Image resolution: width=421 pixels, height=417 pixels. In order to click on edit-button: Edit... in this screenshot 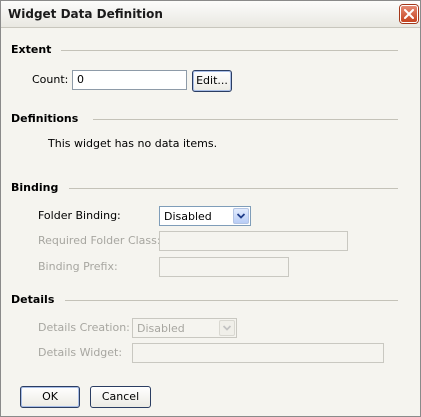, I will do `click(212, 81)`.